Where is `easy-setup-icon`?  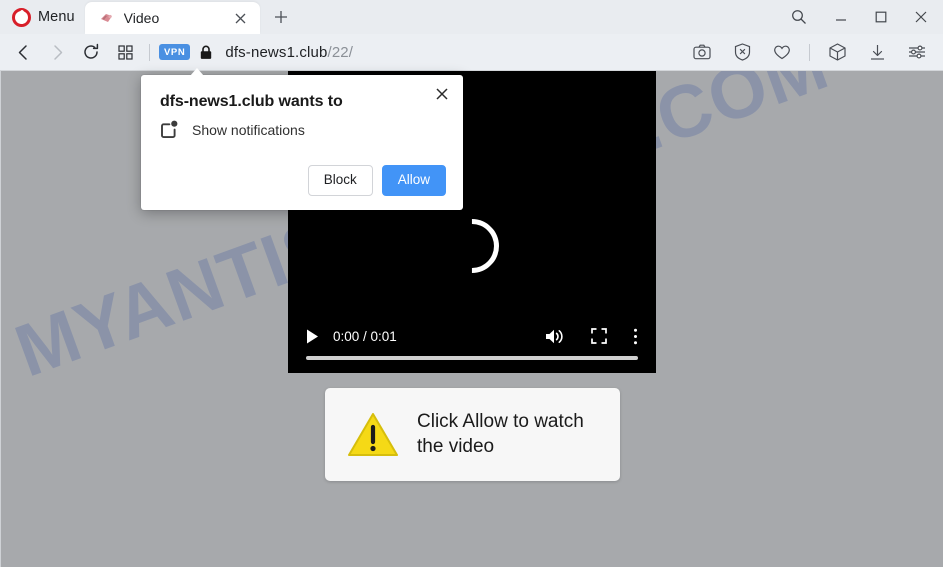
easy-setup-icon is located at coordinates (917, 52).